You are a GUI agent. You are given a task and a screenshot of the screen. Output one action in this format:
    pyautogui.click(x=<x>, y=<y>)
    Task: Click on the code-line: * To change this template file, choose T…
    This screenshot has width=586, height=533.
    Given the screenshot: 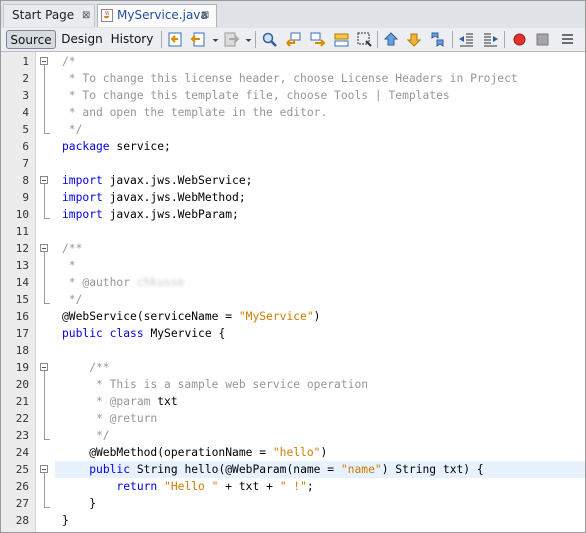 What is the action you would take?
    pyautogui.click(x=256, y=95)
    